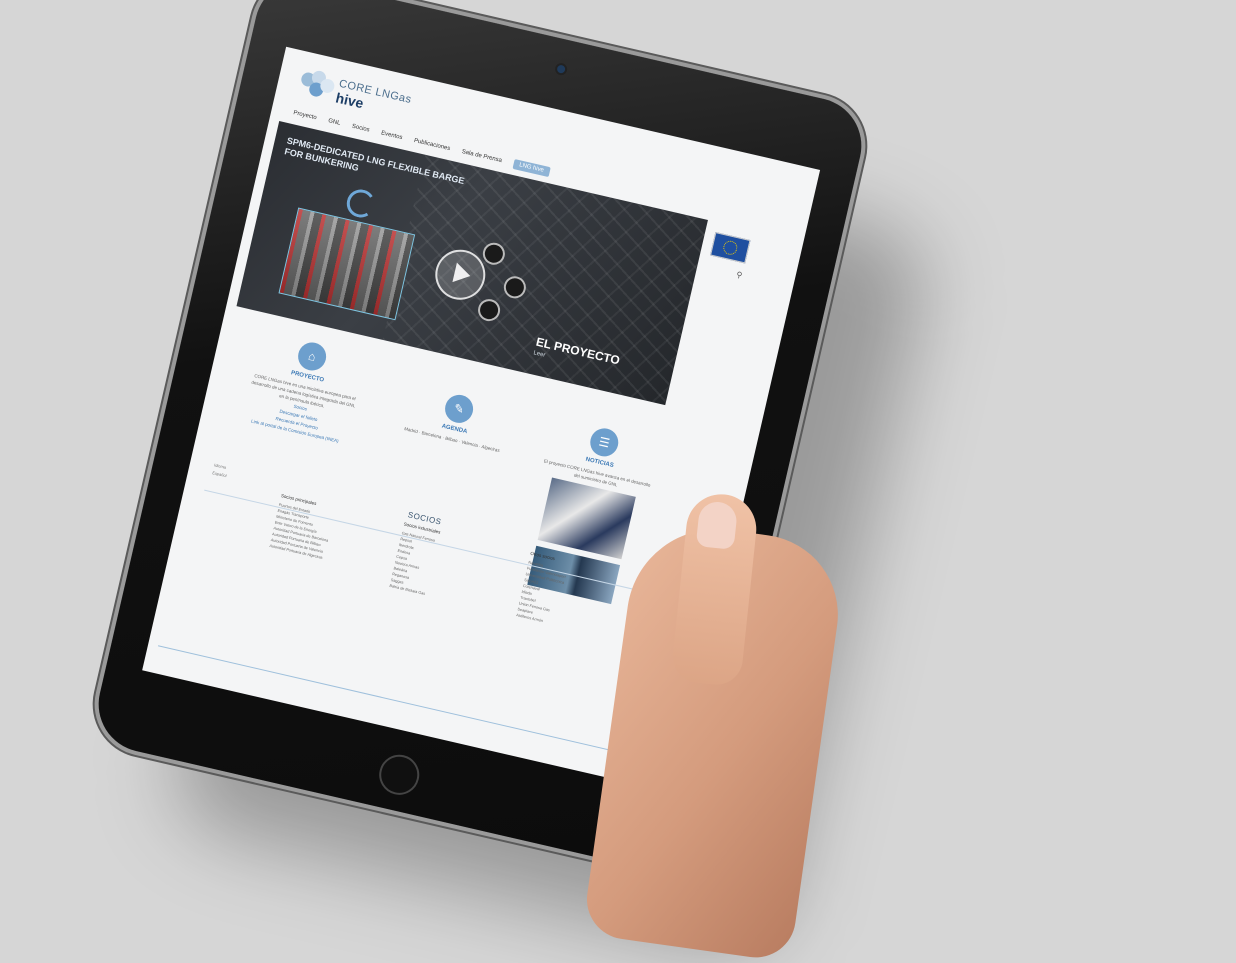 The height and width of the screenshot is (963, 1236). Describe the element at coordinates (317, 85) in the screenshot. I see `logo-hexagon-icon` at that location.